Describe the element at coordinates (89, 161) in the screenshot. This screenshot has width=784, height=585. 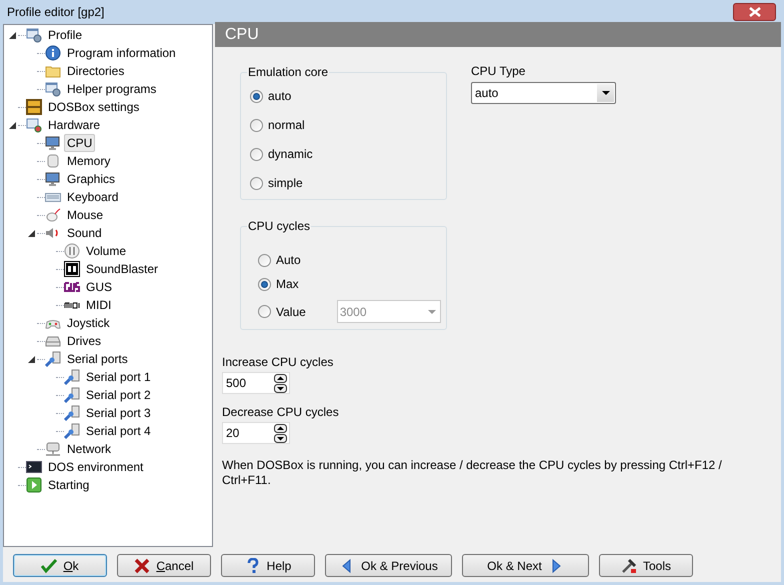
I see `tree-item: Memory` at that location.